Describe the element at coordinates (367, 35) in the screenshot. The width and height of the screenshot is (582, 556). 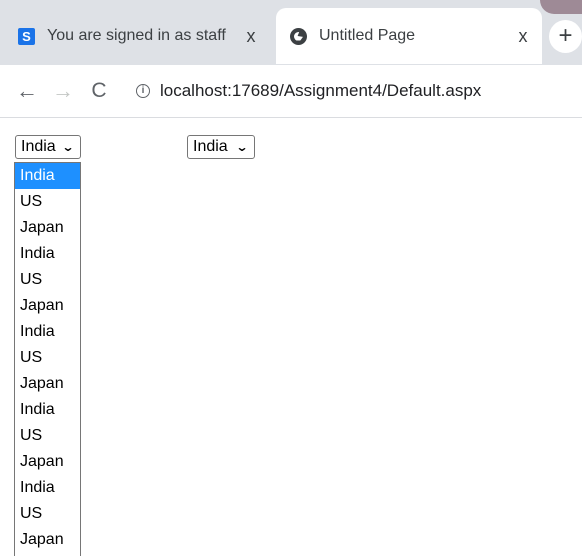
I see `tab-title: Untitled Page` at that location.